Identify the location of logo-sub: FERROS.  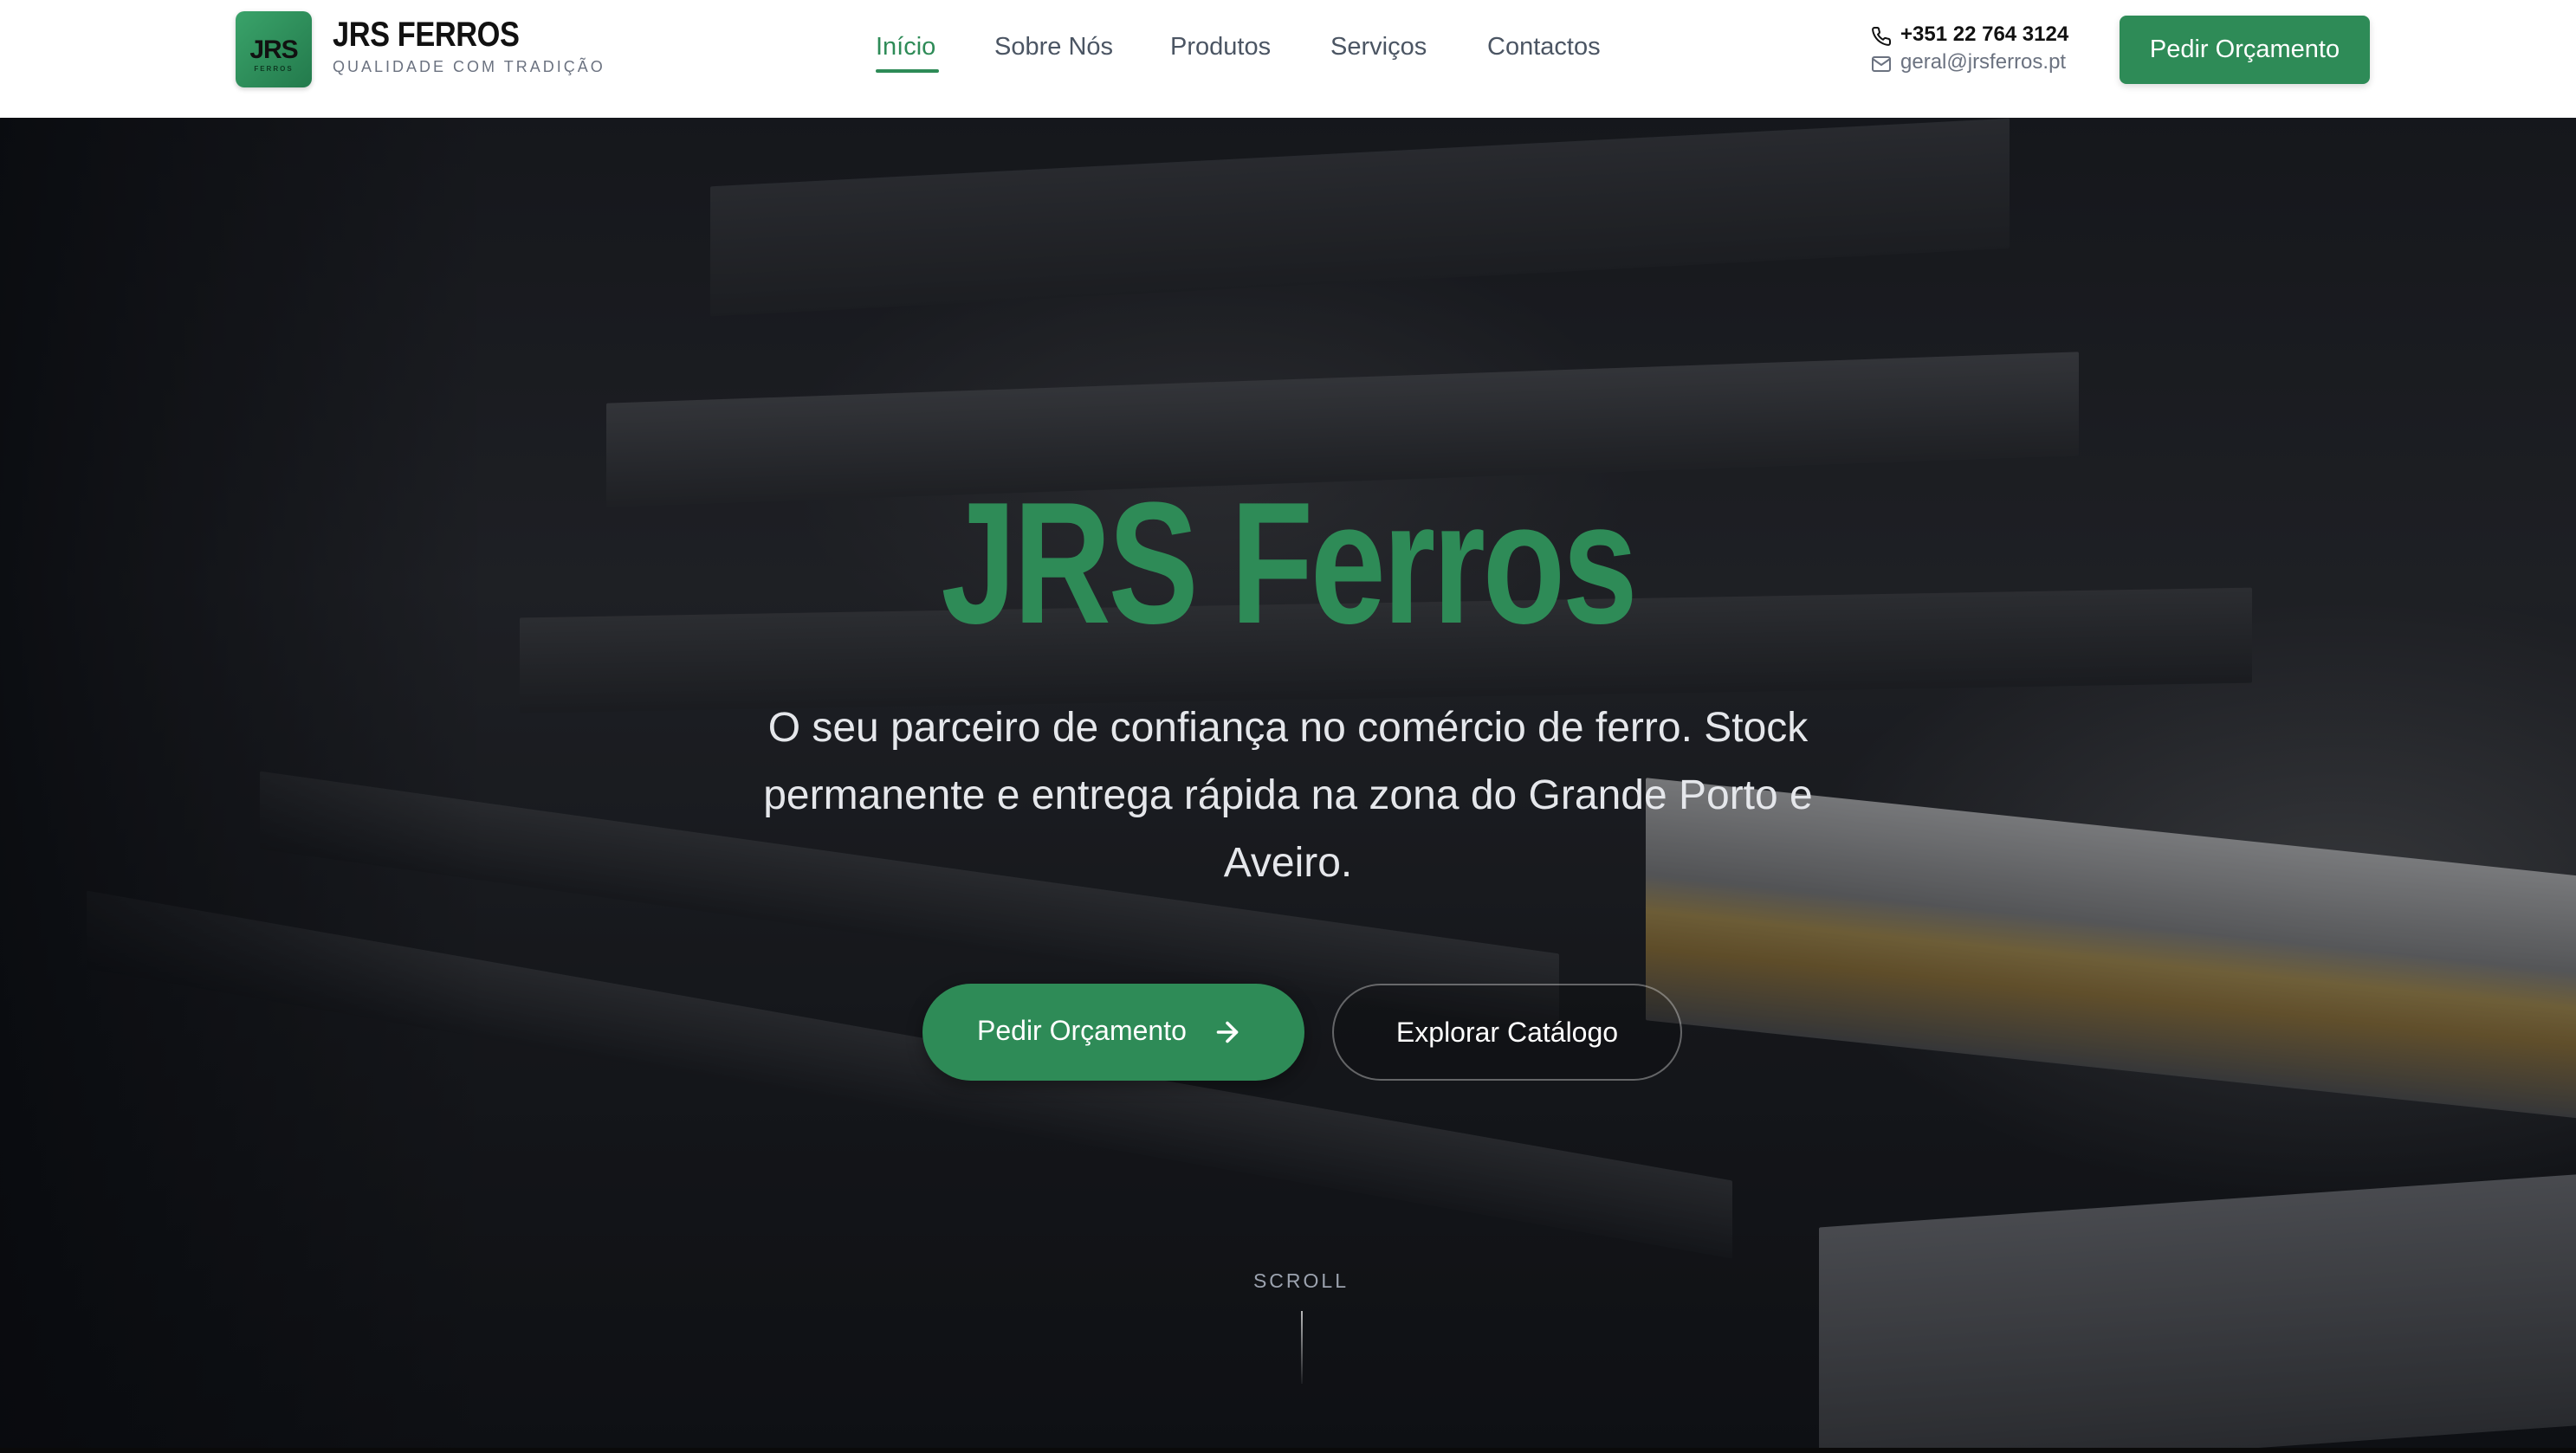
(274, 69).